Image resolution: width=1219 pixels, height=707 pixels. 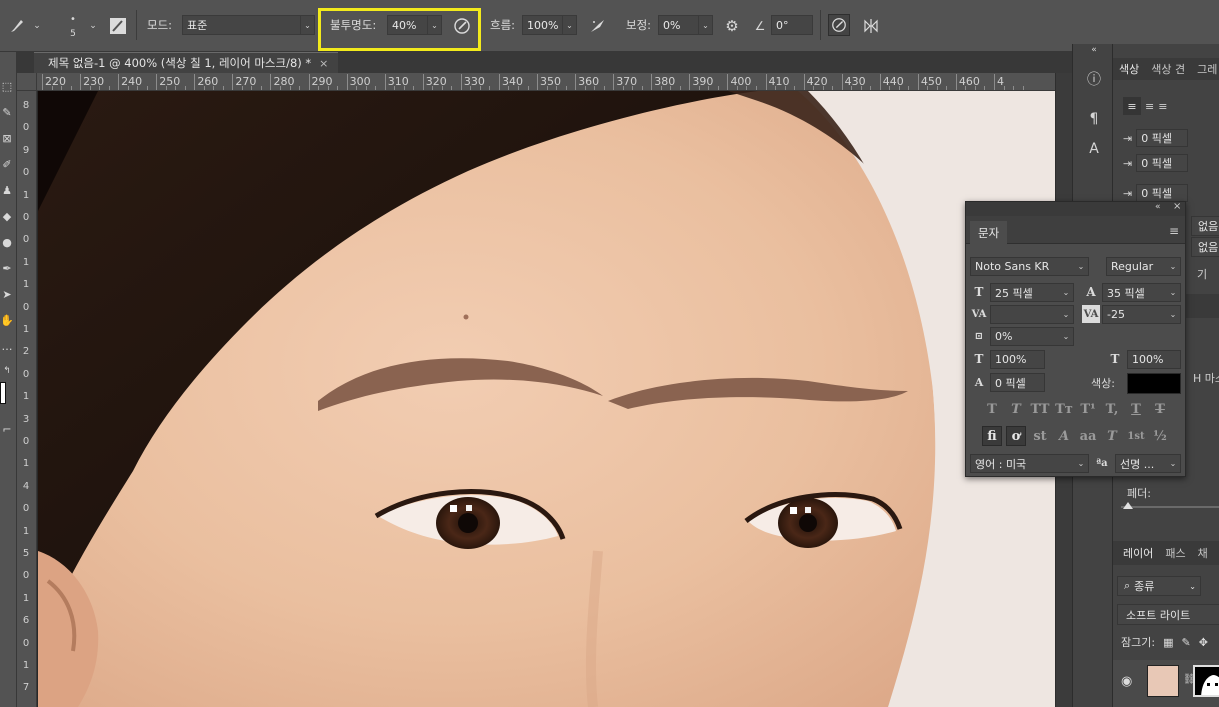 What do you see at coordinates (1168, 642) in the screenshot?
I see `lock-transparency-icon: ▦` at bounding box center [1168, 642].